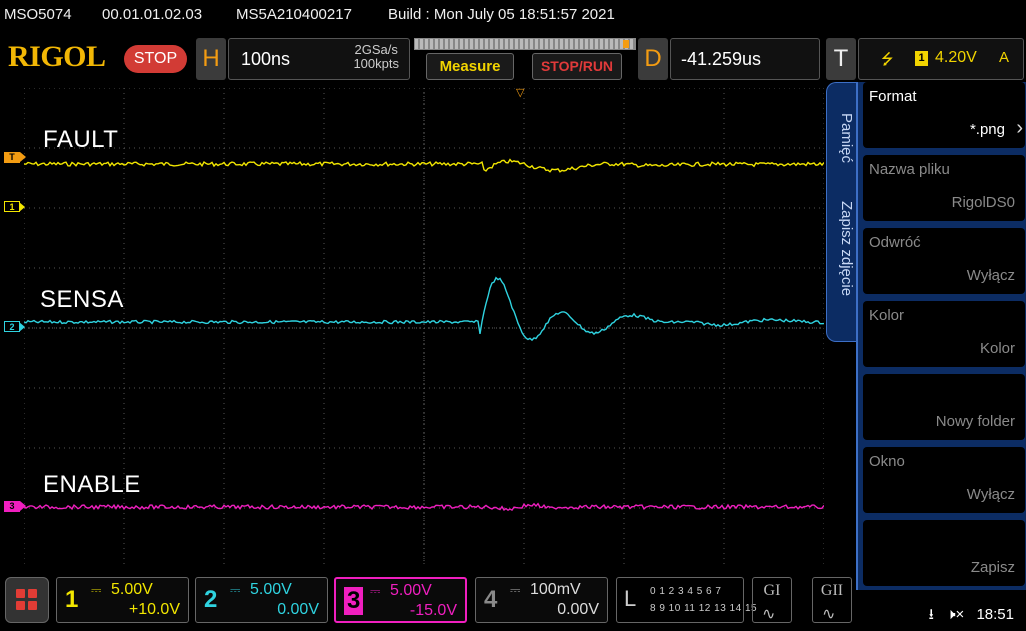 This screenshot has height=631, width=1026. Describe the element at coordinates (721, 59) in the screenshot. I see `delay-offset-value: -41.259us` at that location.